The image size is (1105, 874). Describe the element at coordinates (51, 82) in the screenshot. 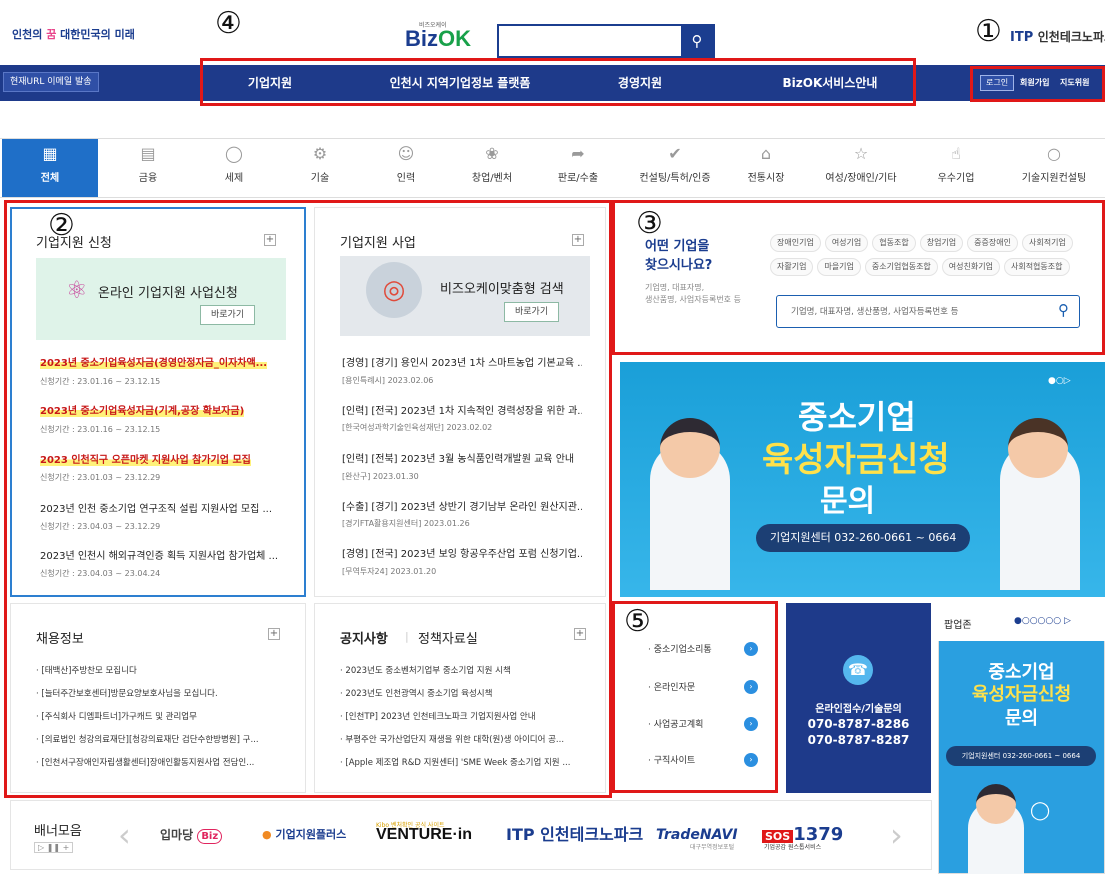

I see `url-email-button: 현재URL 이메일 발송` at that location.